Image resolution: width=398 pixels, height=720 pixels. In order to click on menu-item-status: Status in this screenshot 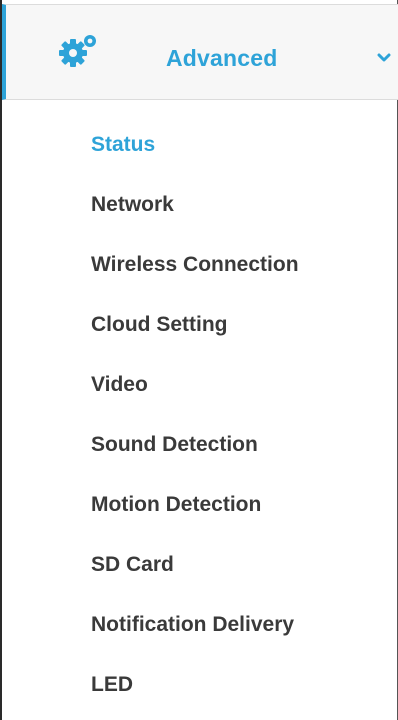, I will do `click(197, 148)`.